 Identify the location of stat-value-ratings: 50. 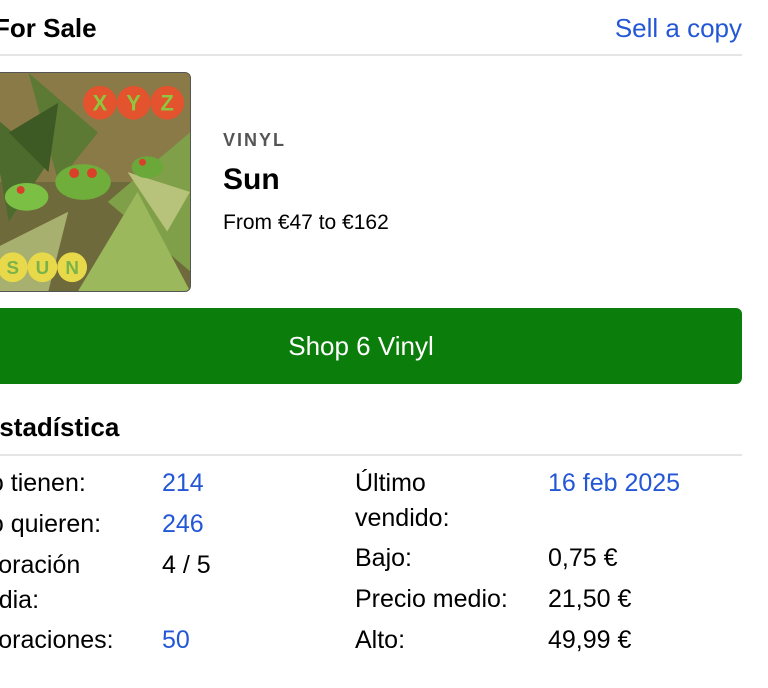
(176, 640).